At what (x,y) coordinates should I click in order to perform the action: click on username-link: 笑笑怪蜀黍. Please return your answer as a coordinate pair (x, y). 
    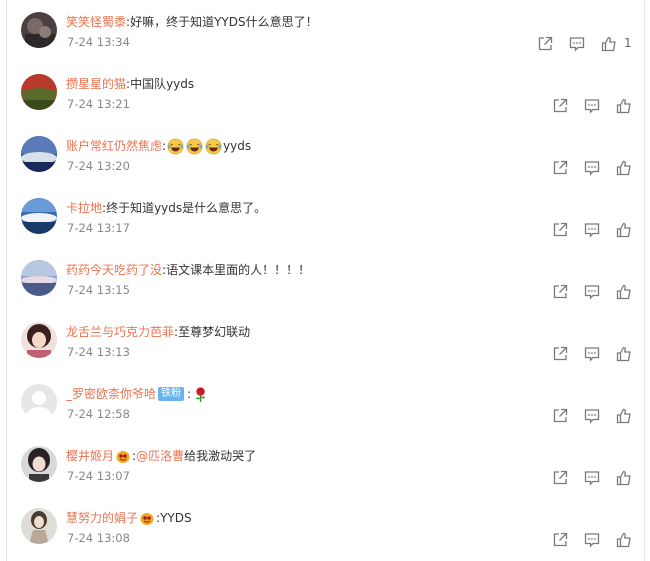
    Looking at the image, I should click on (96, 22).